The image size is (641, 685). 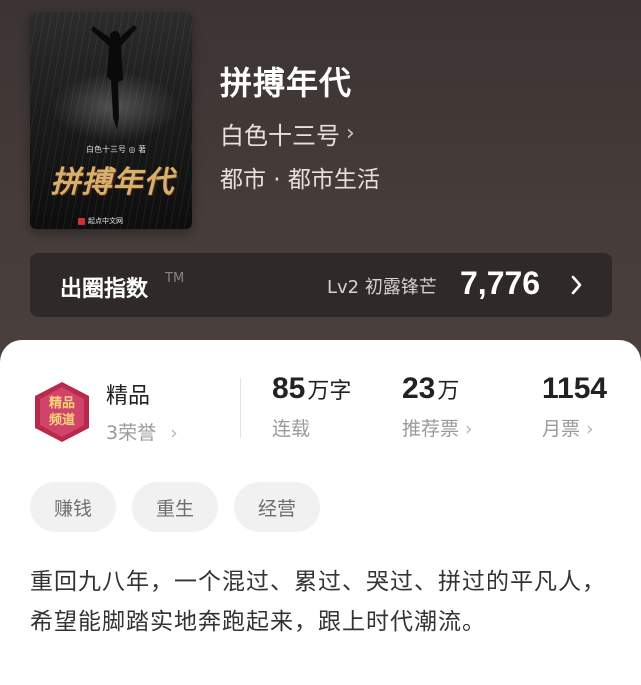 I want to click on index-trademark: TM, so click(x=175, y=278).